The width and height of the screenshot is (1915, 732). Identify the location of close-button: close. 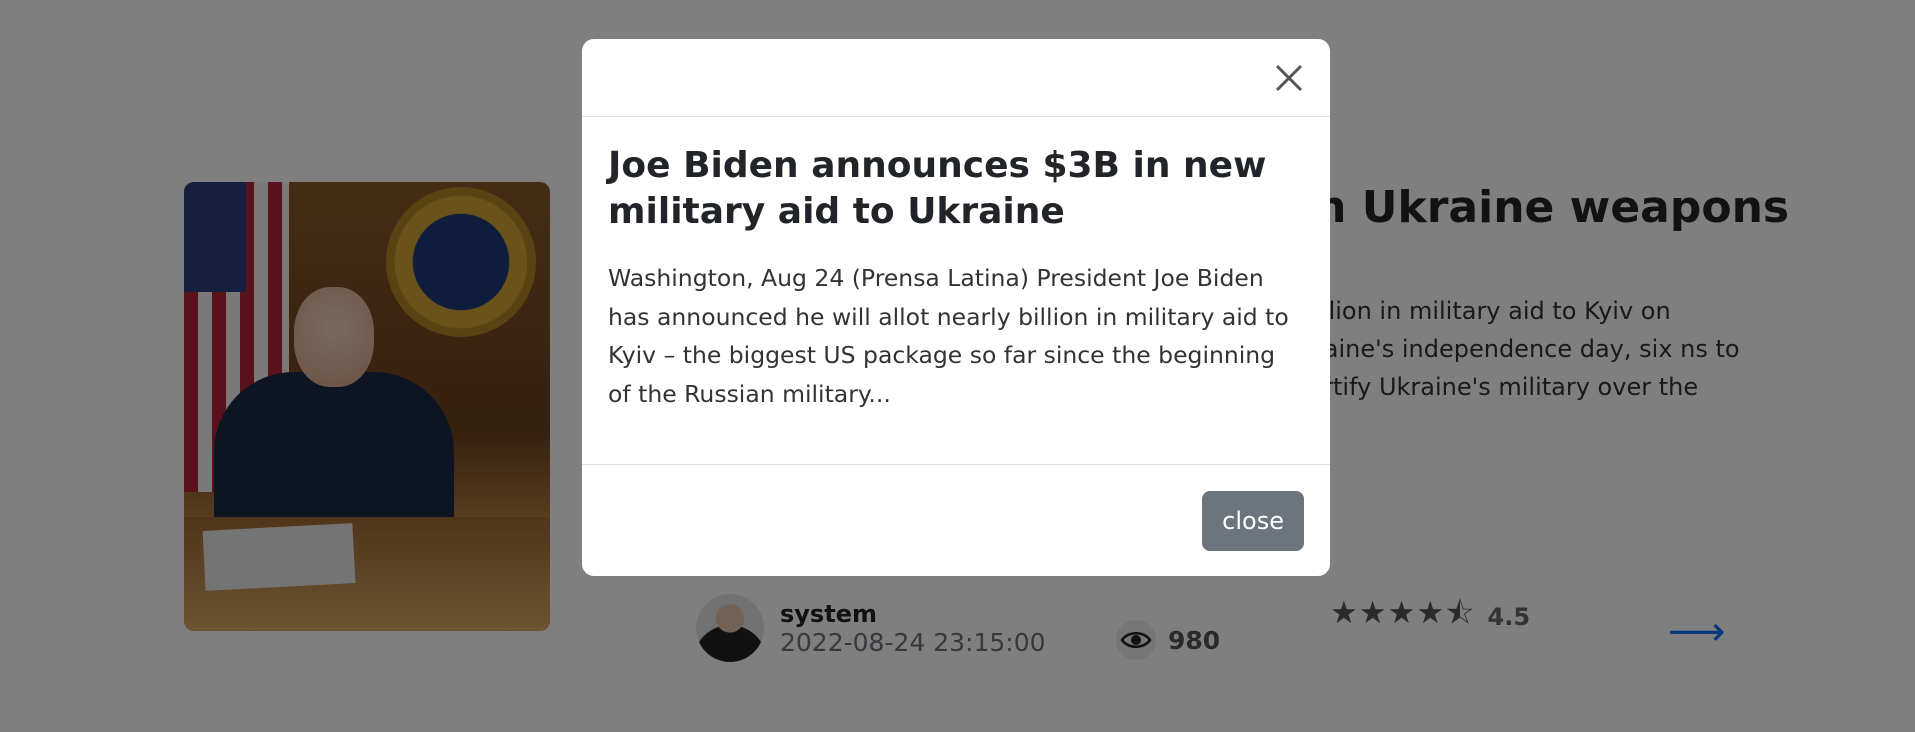
(1253, 521).